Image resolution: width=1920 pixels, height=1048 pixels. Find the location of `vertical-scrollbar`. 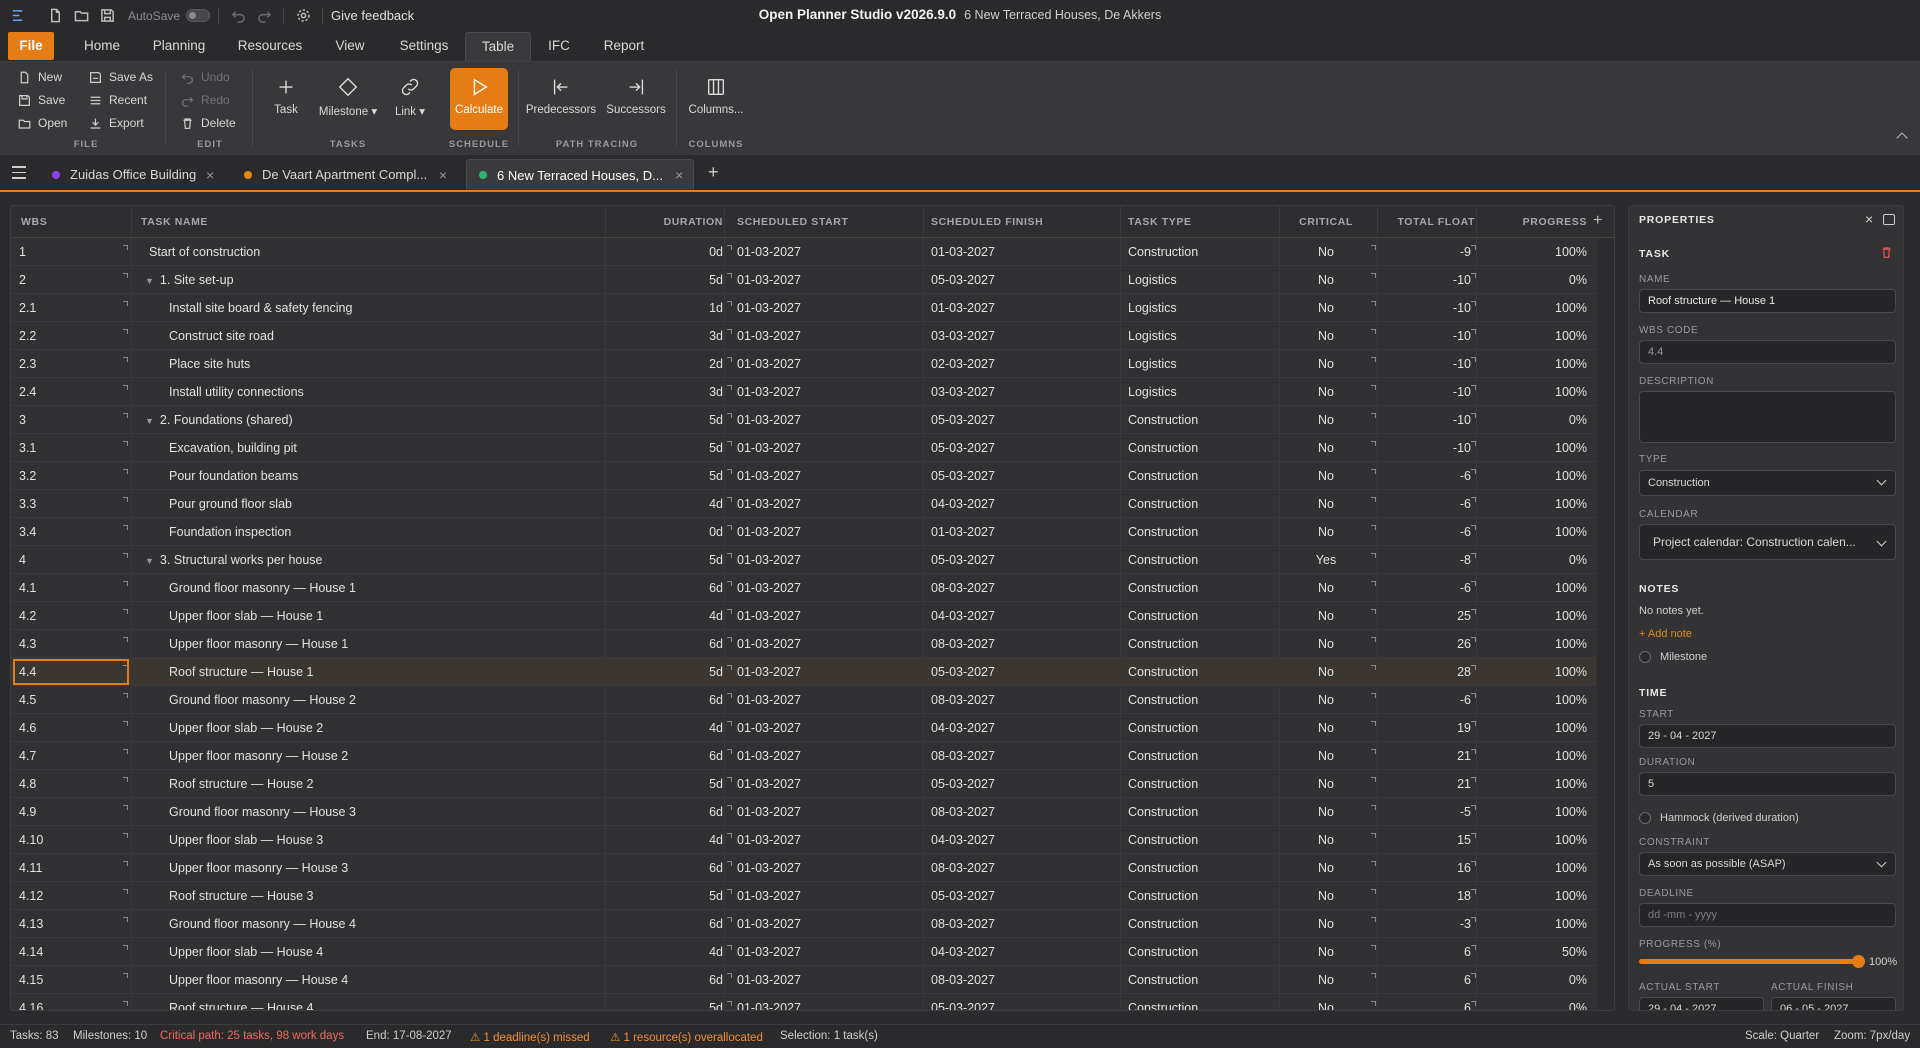

vertical-scrollbar is located at coordinates (1605, 624).